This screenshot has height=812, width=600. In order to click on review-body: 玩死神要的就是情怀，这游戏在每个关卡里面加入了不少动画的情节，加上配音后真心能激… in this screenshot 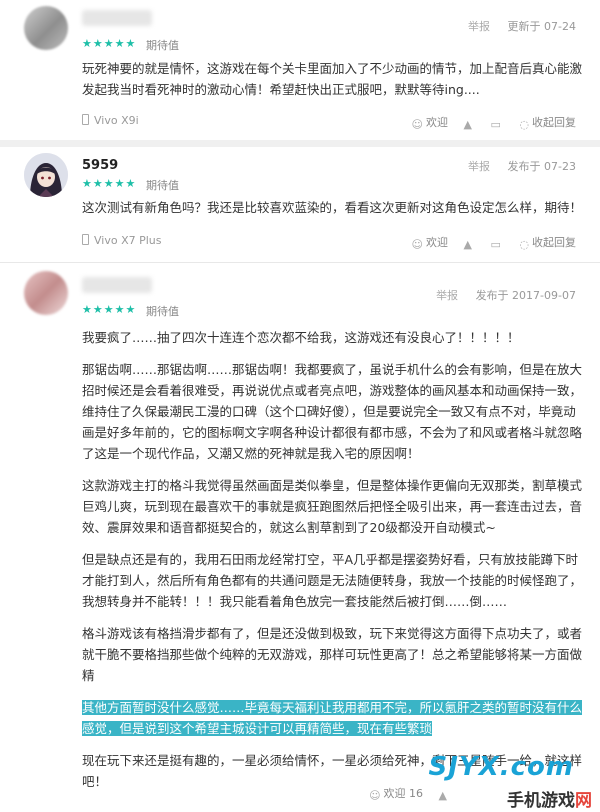, I will do `click(333, 84)`.